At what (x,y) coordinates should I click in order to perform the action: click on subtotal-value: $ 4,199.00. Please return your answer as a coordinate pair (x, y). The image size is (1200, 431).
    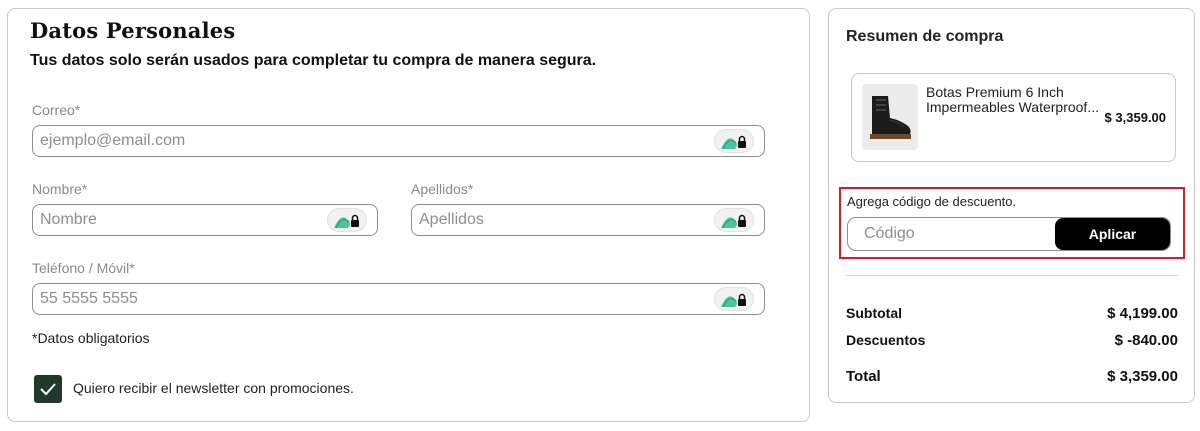
    Looking at the image, I should click on (1142, 313).